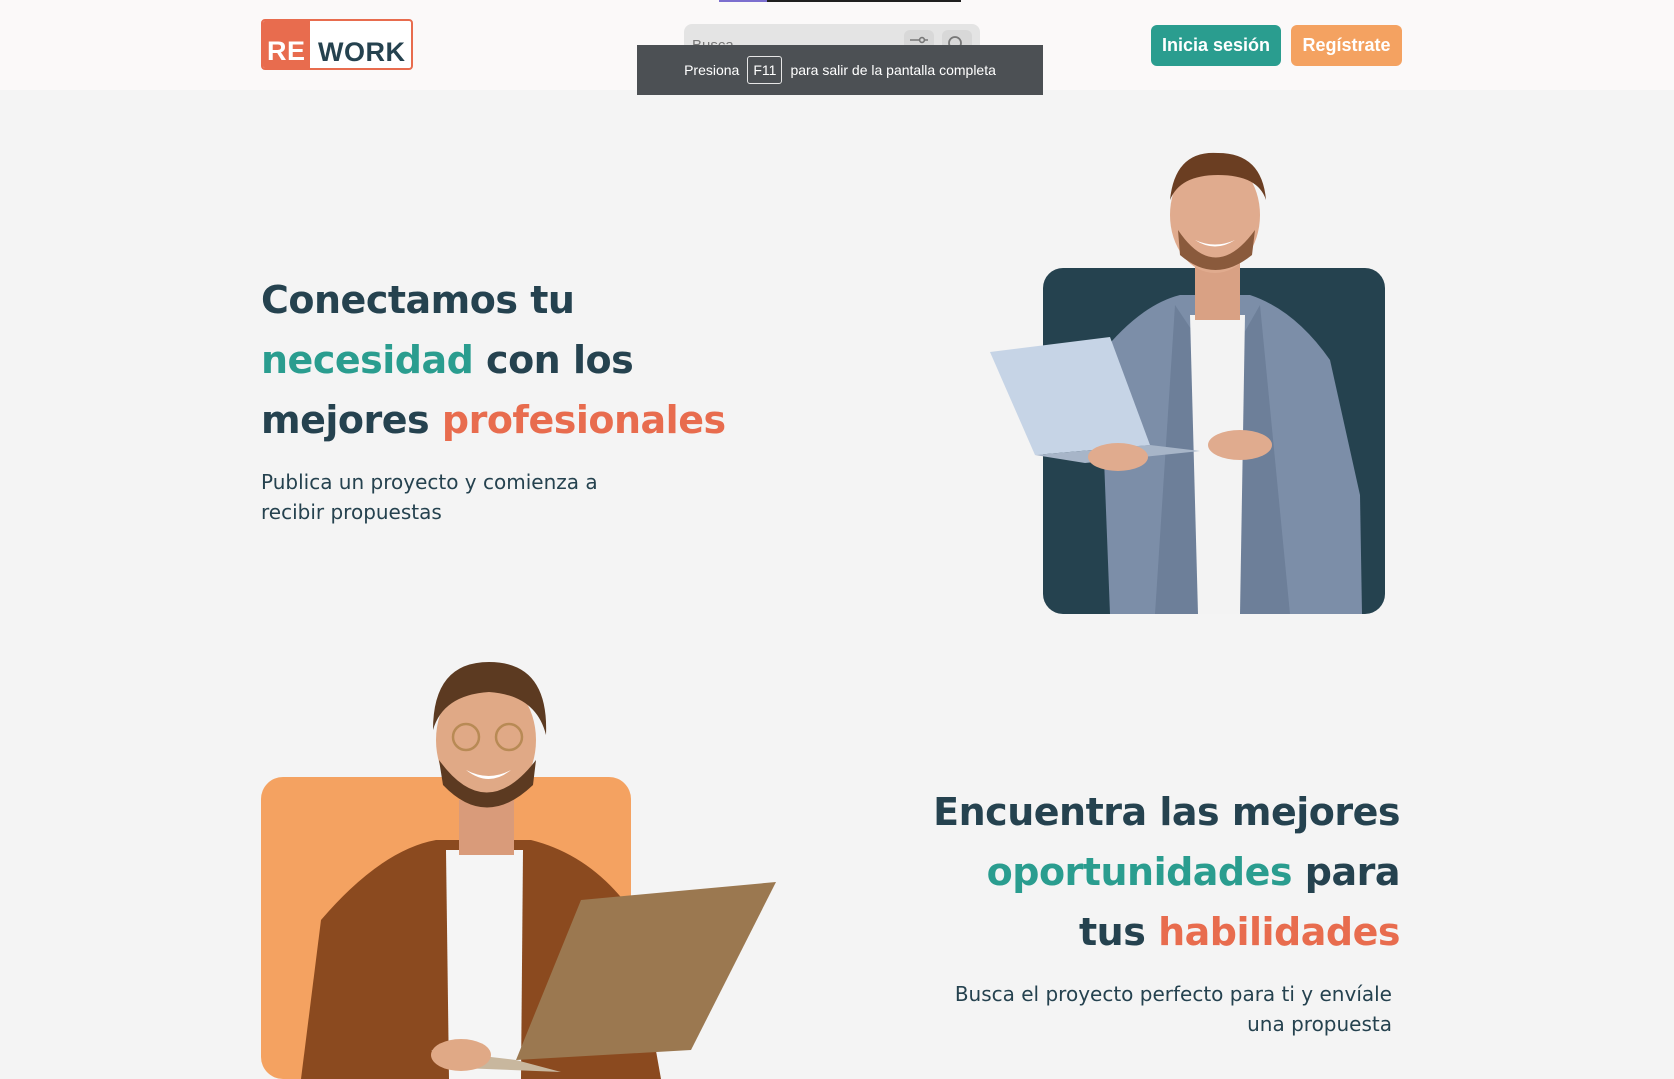 Image resolution: width=1674 pixels, height=1079 pixels. I want to click on hero-freelancers-title-line1: Encuentra las mejores, so click(1166, 812).